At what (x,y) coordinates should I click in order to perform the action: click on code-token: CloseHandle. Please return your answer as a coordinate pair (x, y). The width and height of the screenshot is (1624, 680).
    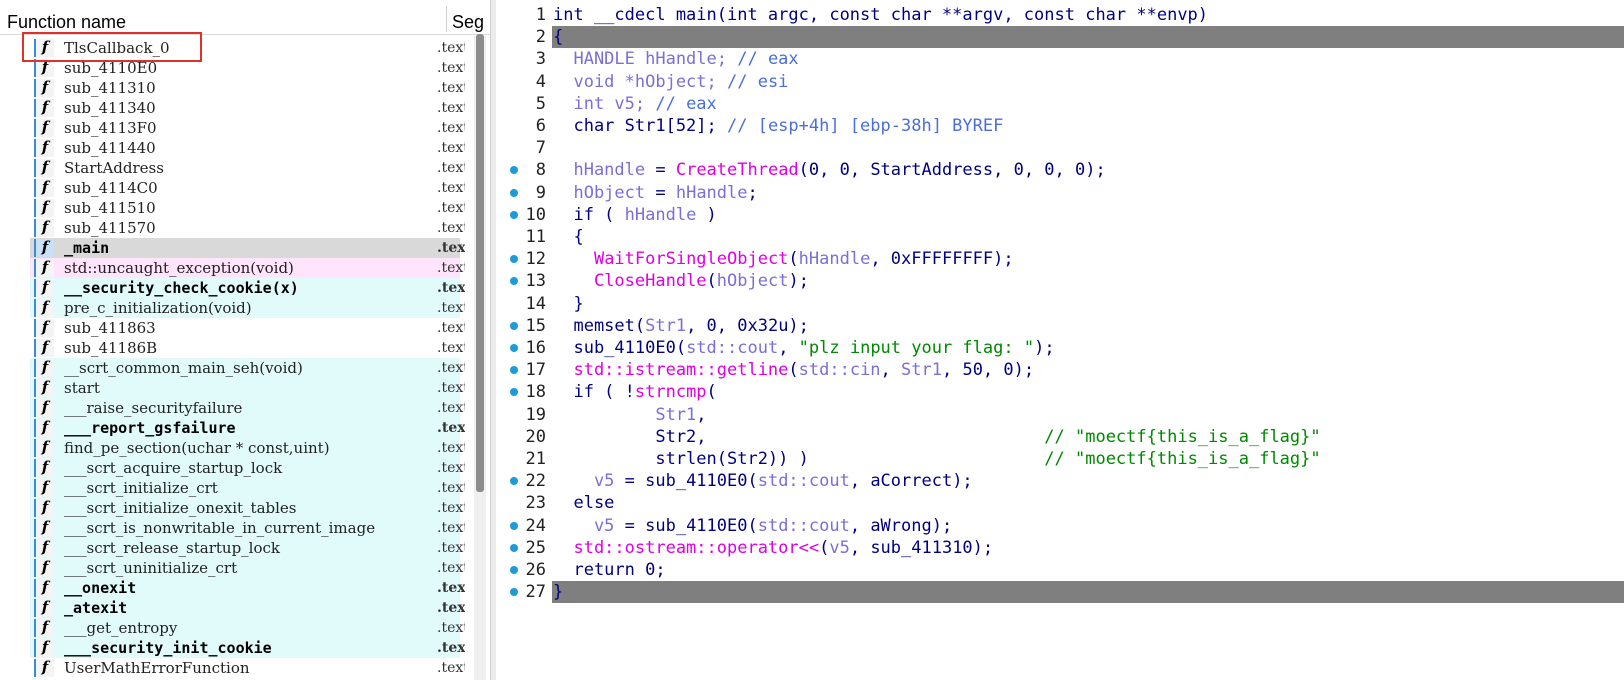
    Looking at the image, I should click on (650, 281).